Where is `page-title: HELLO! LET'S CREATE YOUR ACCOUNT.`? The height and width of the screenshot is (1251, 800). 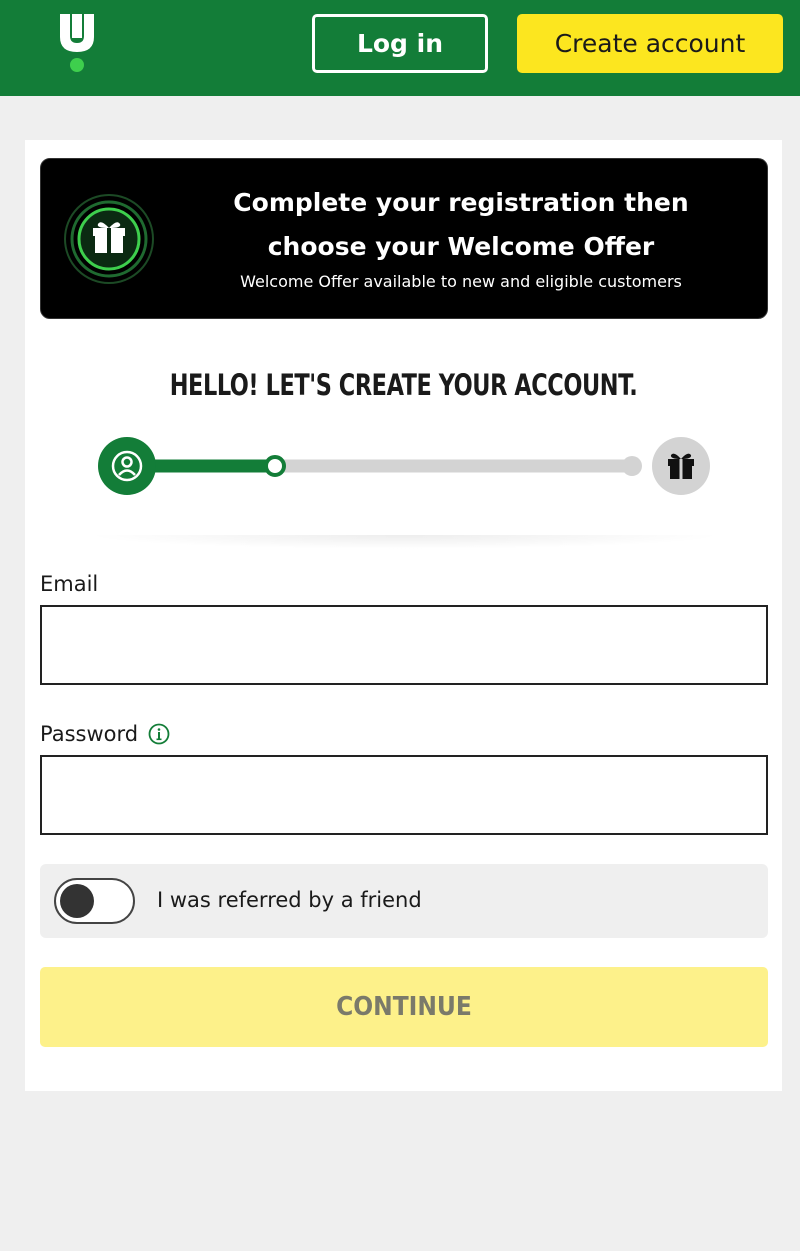 page-title: HELLO! LET'S CREATE YOUR ACCOUNT. is located at coordinates (403, 385).